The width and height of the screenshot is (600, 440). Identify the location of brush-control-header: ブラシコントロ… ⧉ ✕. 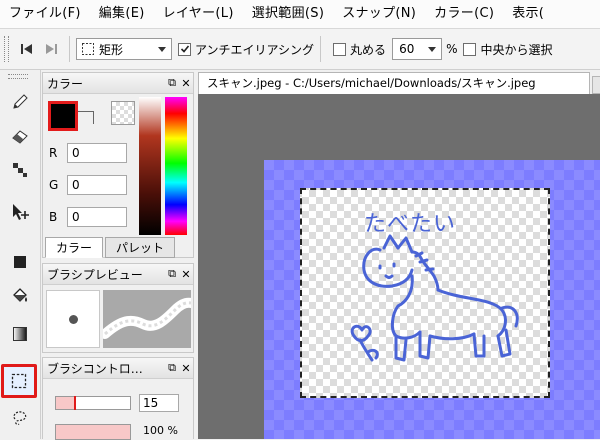
(118, 368).